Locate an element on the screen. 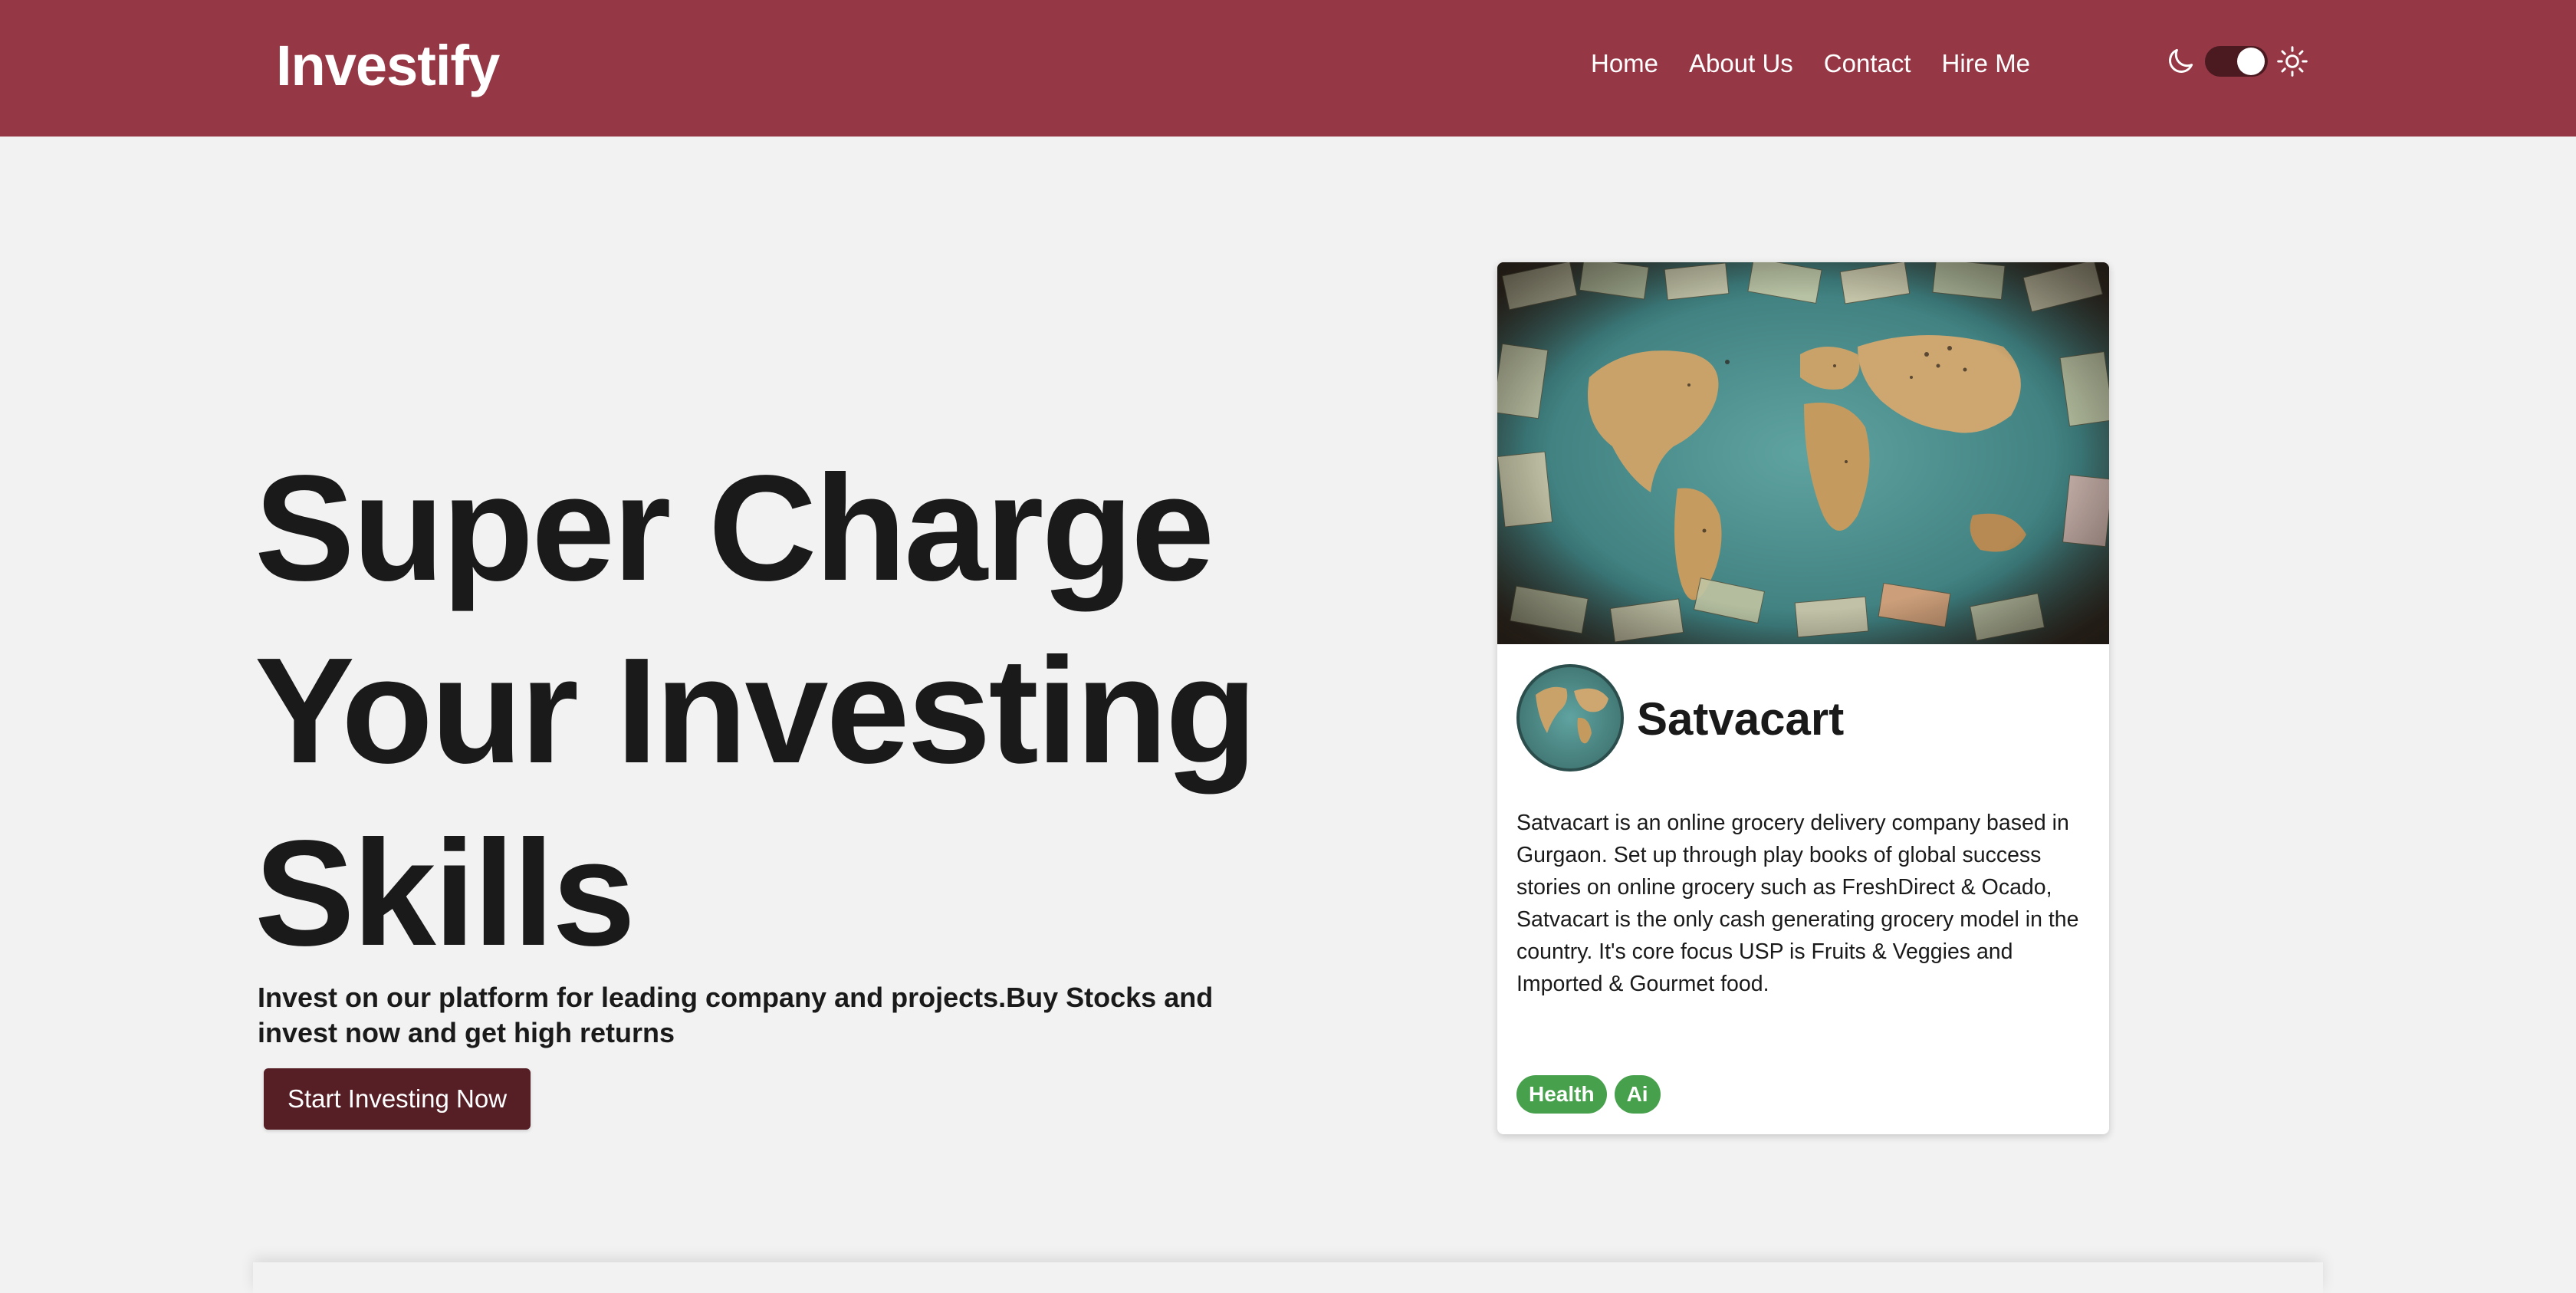 Image resolution: width=2576 pixels, height=1293 pixels. moon-icon is located at coordinates (2180, 61).